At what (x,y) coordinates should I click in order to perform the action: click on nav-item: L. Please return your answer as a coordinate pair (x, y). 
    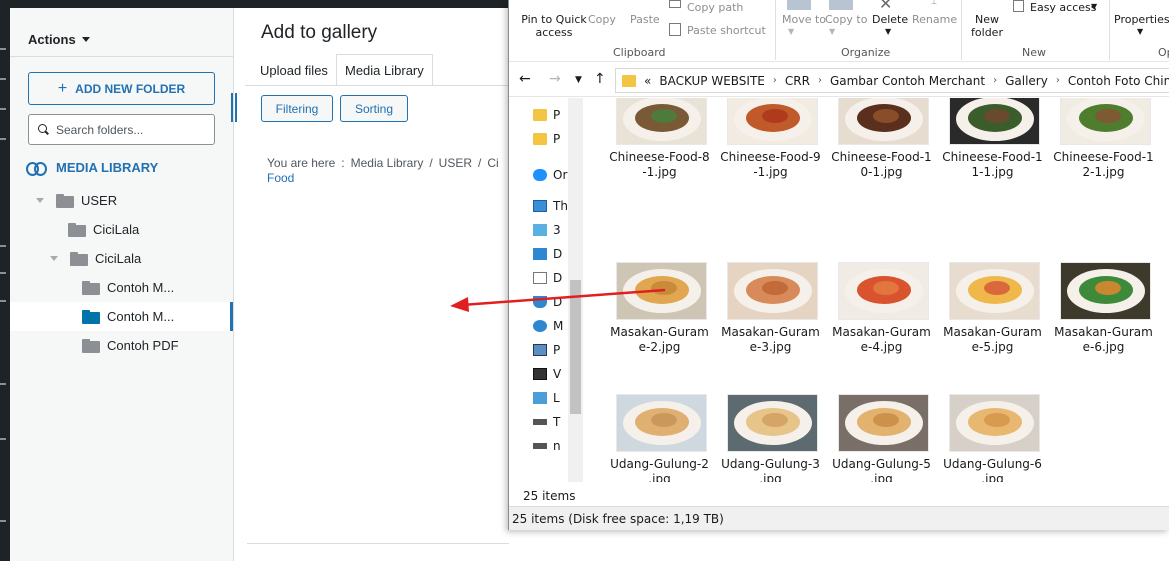
    Looking at the image, I should click on (546, 398).